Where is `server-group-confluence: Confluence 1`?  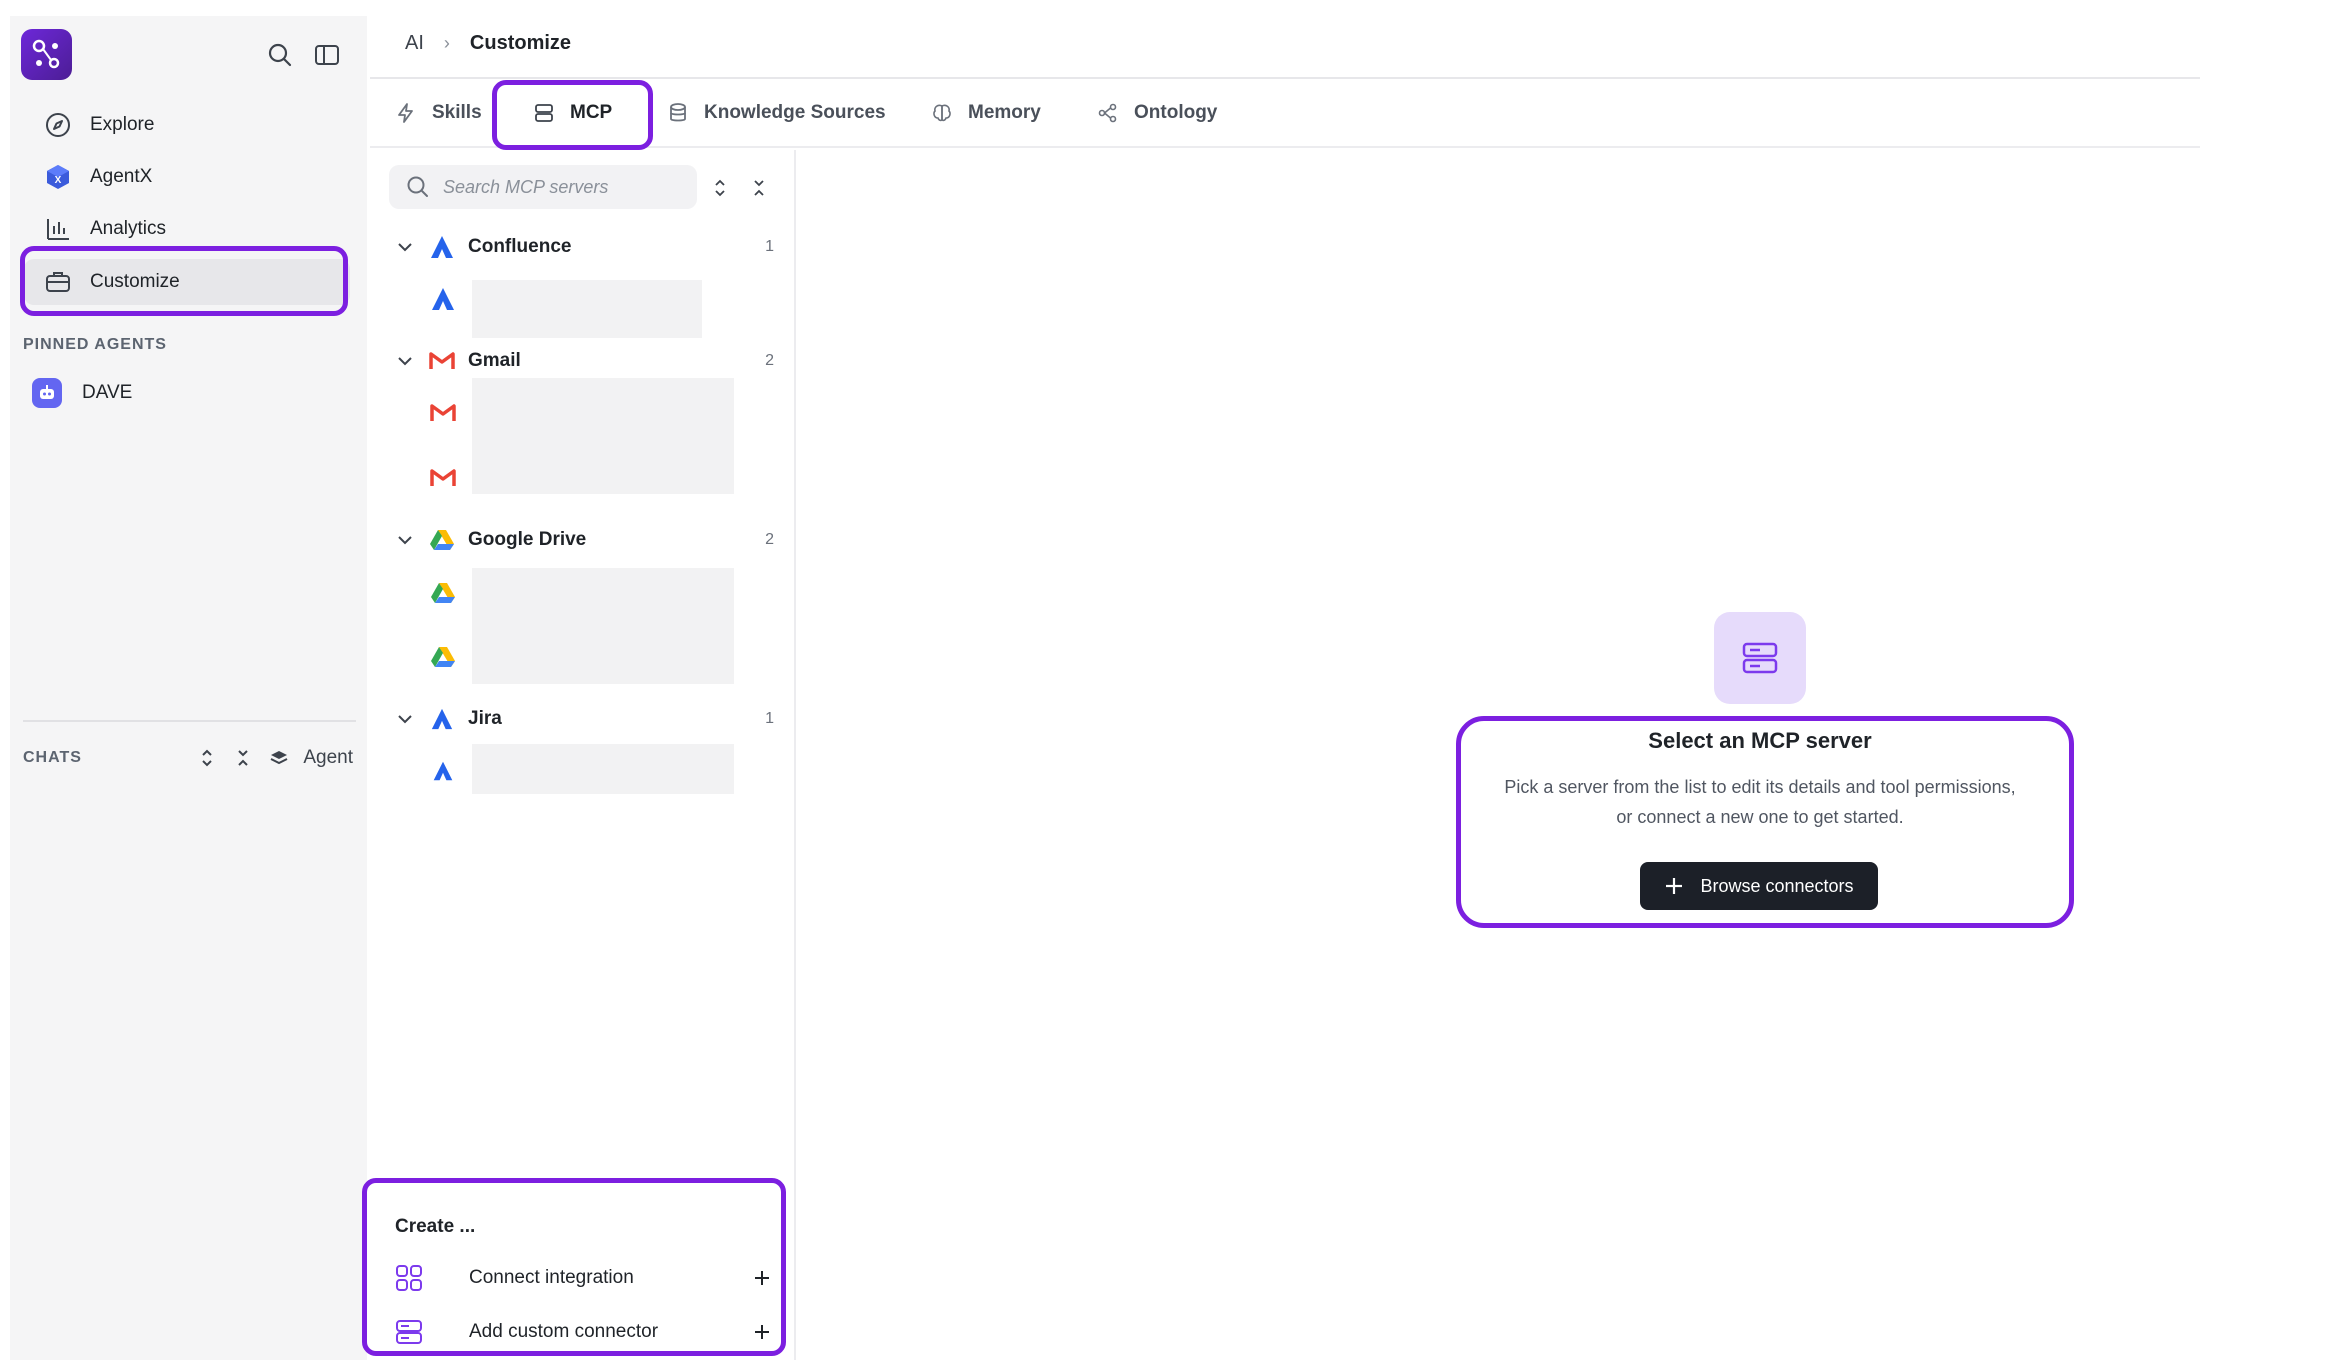
server-group-confluence: Confluence 1 is located at coordinates (584, 247).